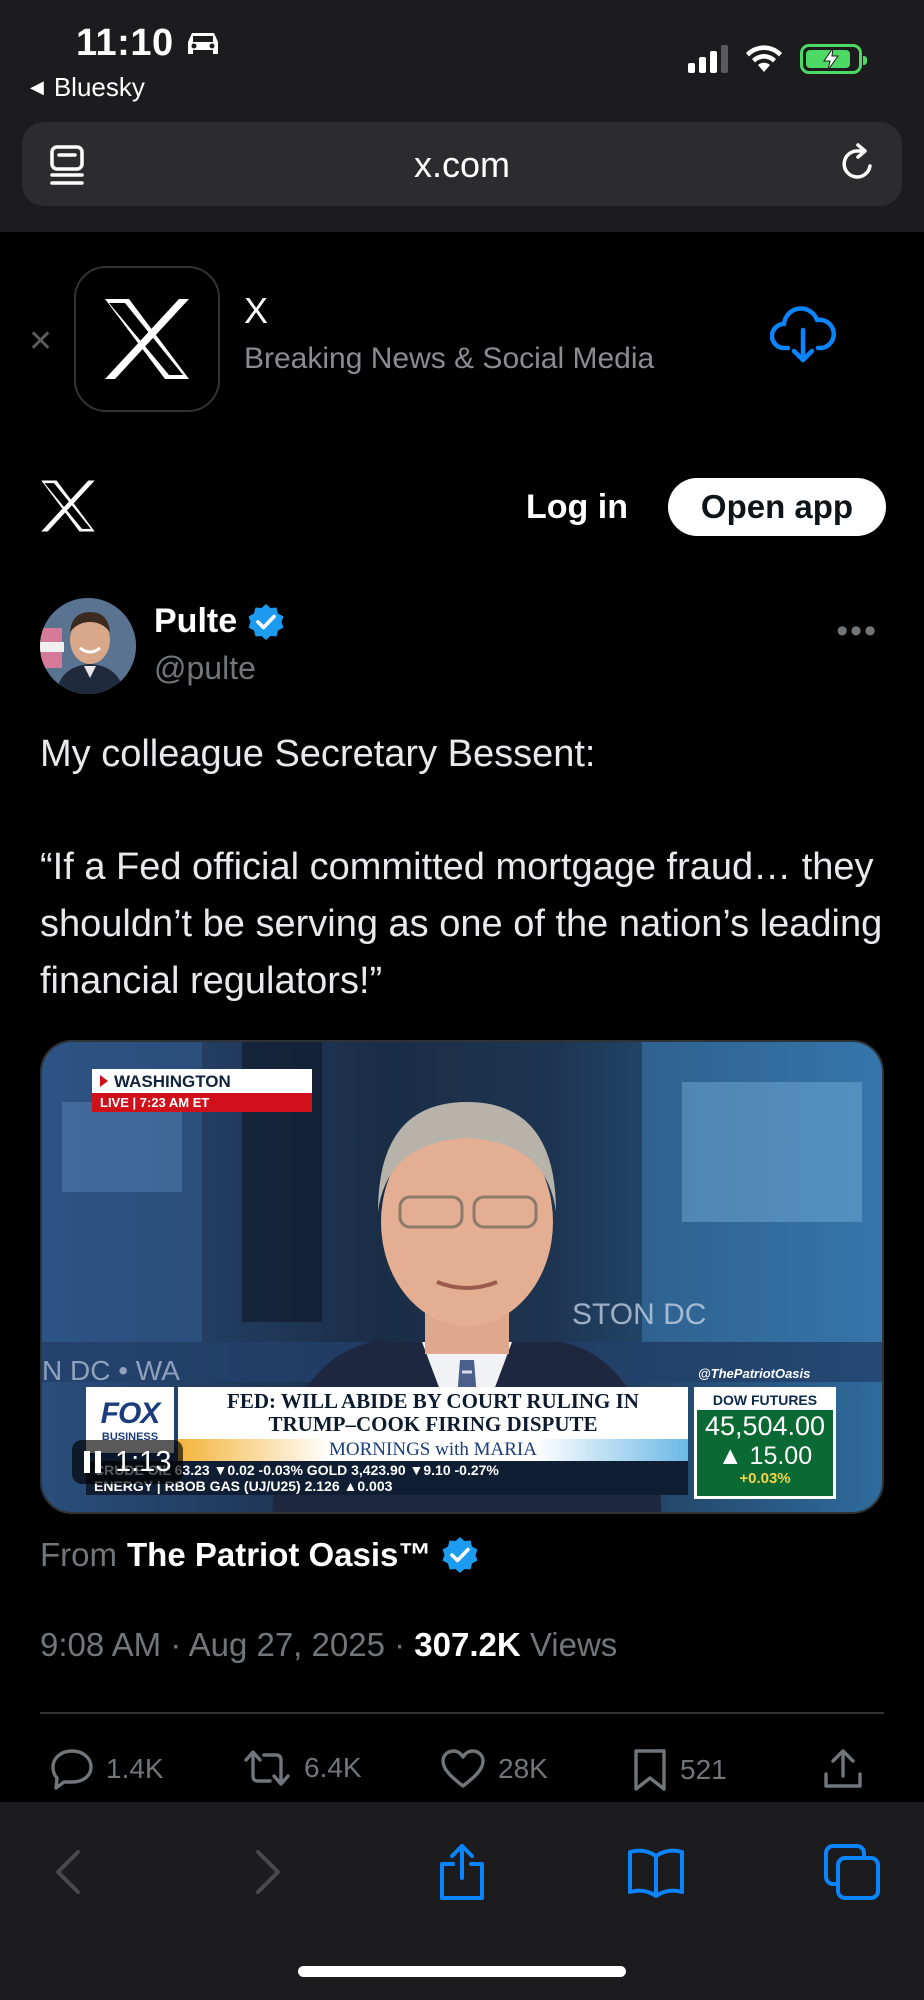  I want to click on from-label: From, so click(78, 1554).